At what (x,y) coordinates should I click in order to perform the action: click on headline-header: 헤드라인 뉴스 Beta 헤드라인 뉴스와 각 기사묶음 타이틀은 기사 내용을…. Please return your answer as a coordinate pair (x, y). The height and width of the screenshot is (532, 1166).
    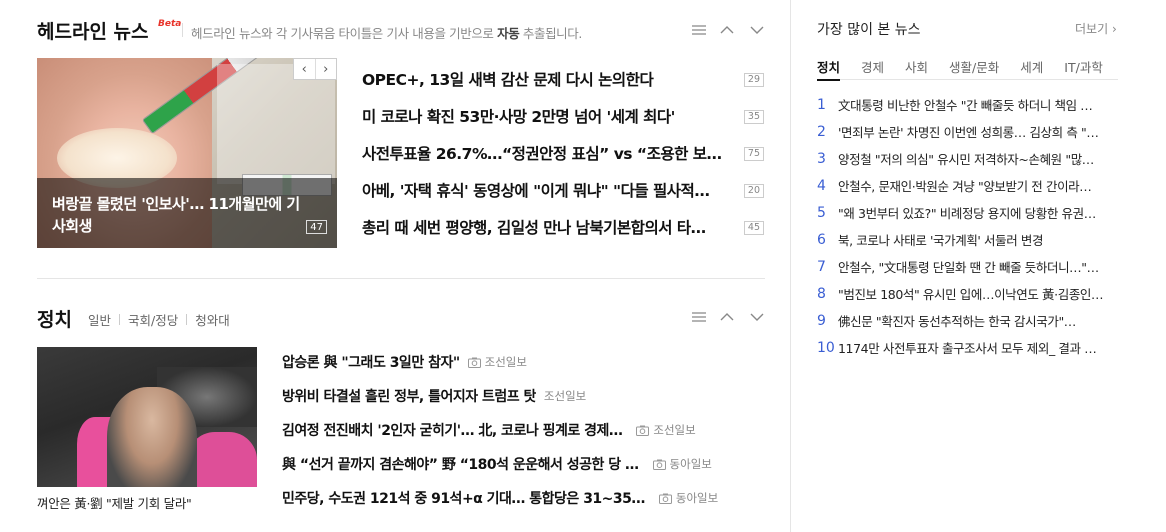
    Looking at the image, I should click on (401, 31).